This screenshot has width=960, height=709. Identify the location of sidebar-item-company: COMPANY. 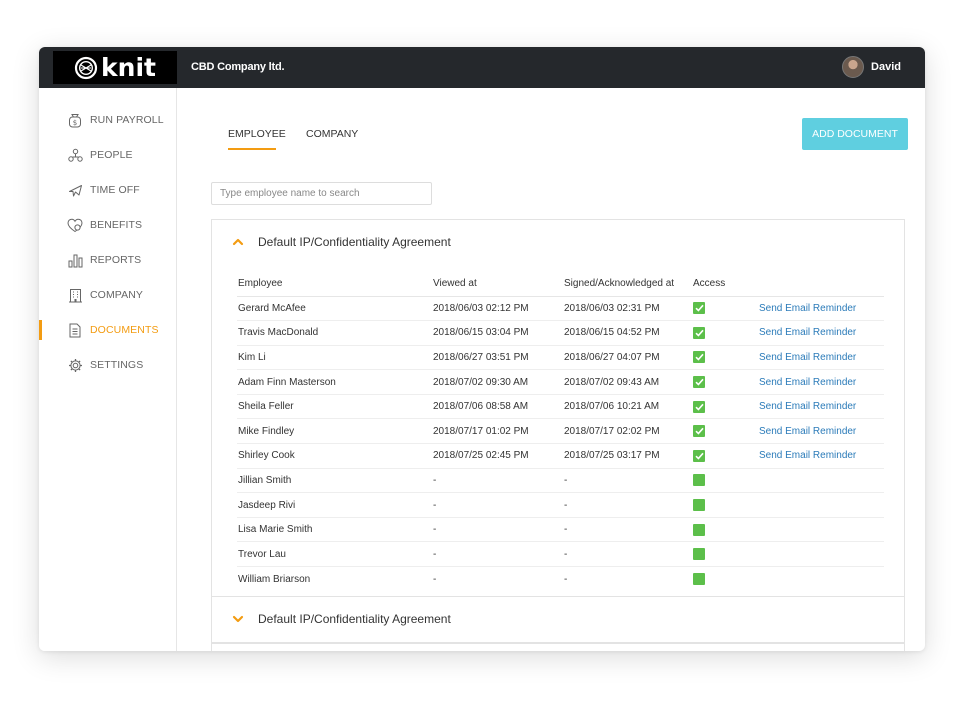
(108, 295).